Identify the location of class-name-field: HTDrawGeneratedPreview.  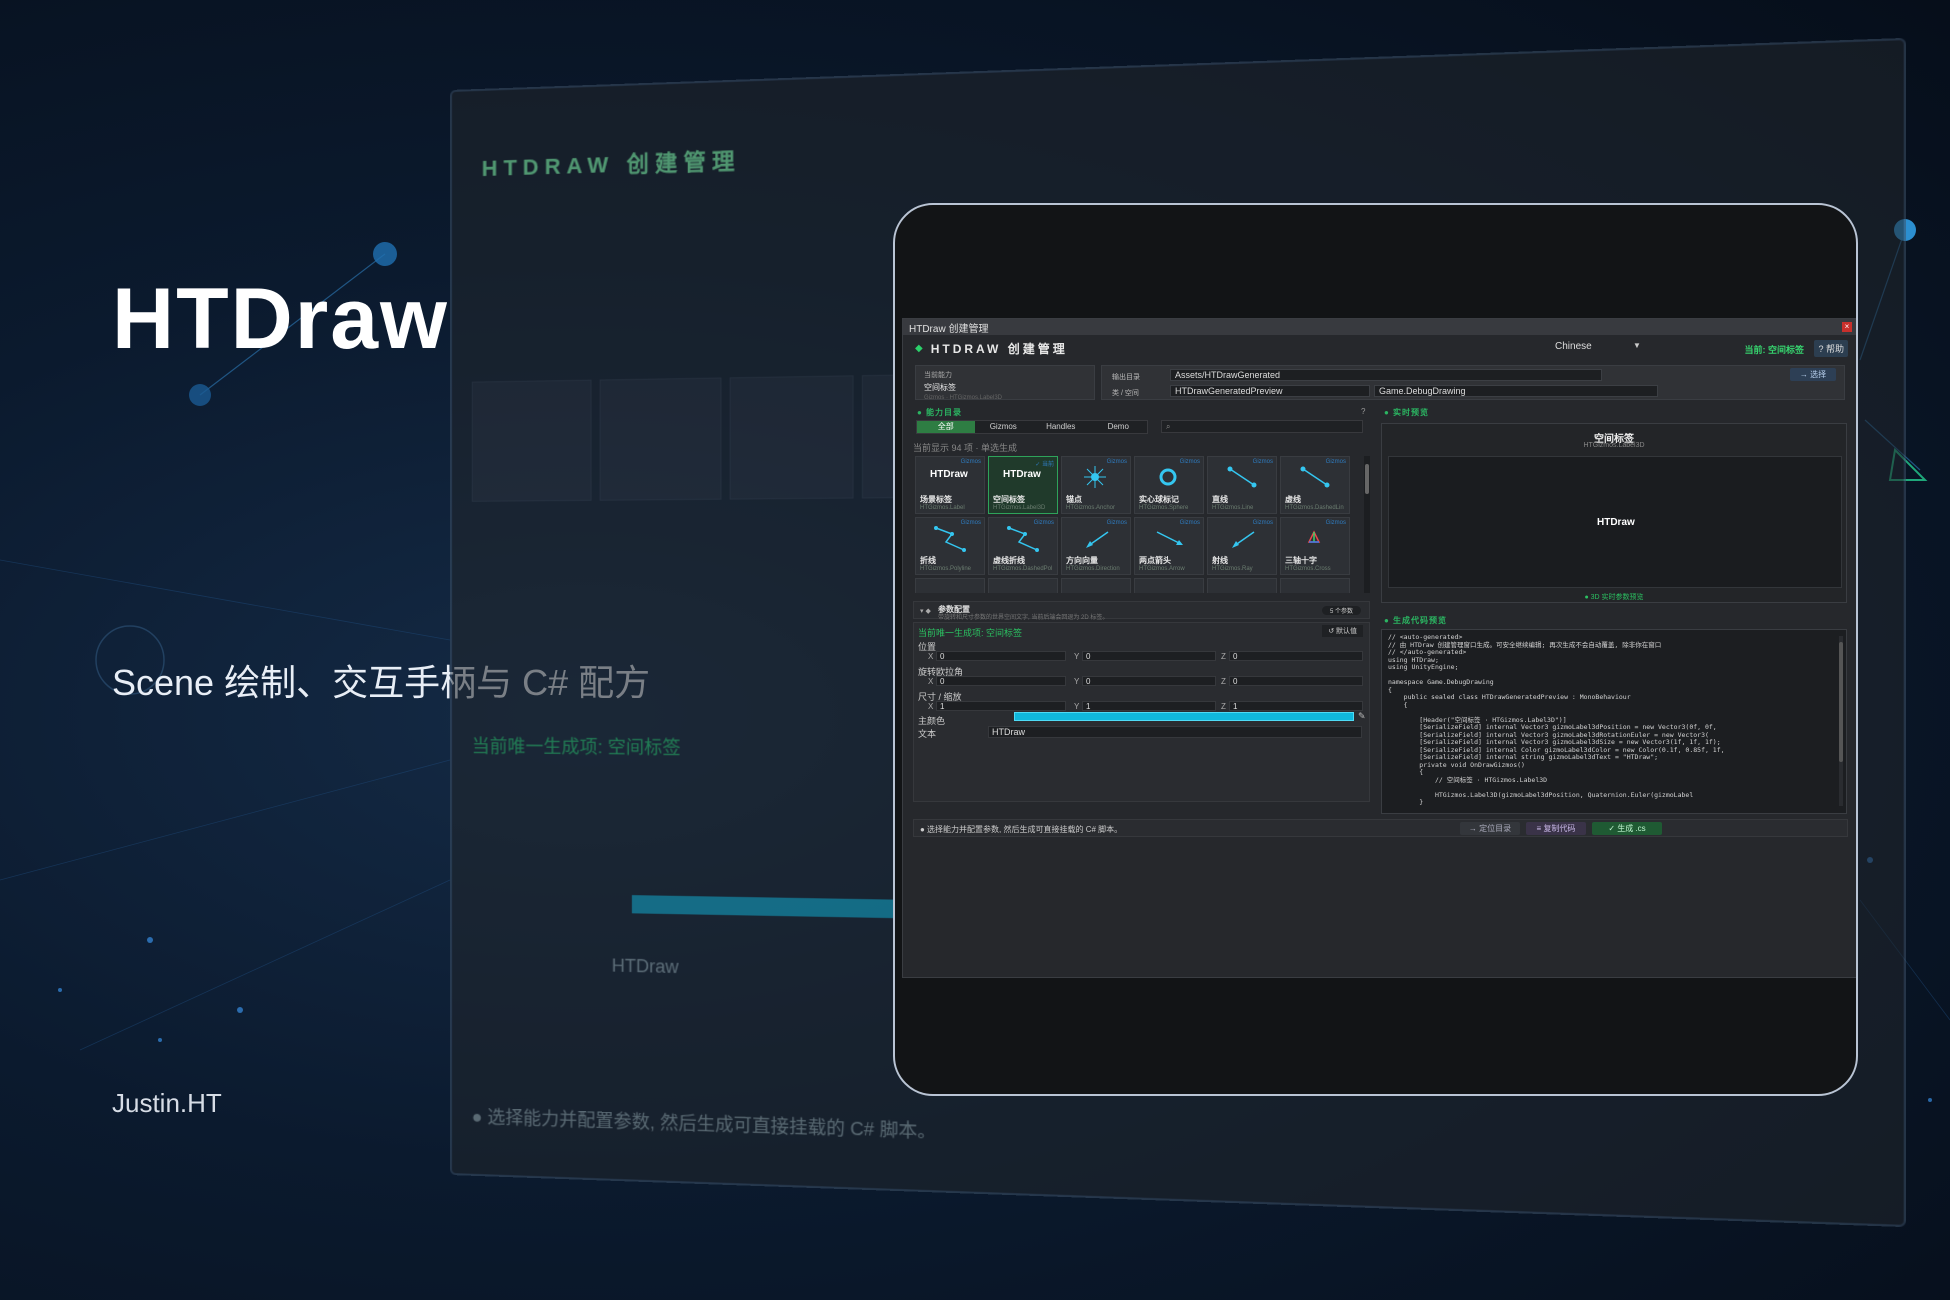
(1270, 391).